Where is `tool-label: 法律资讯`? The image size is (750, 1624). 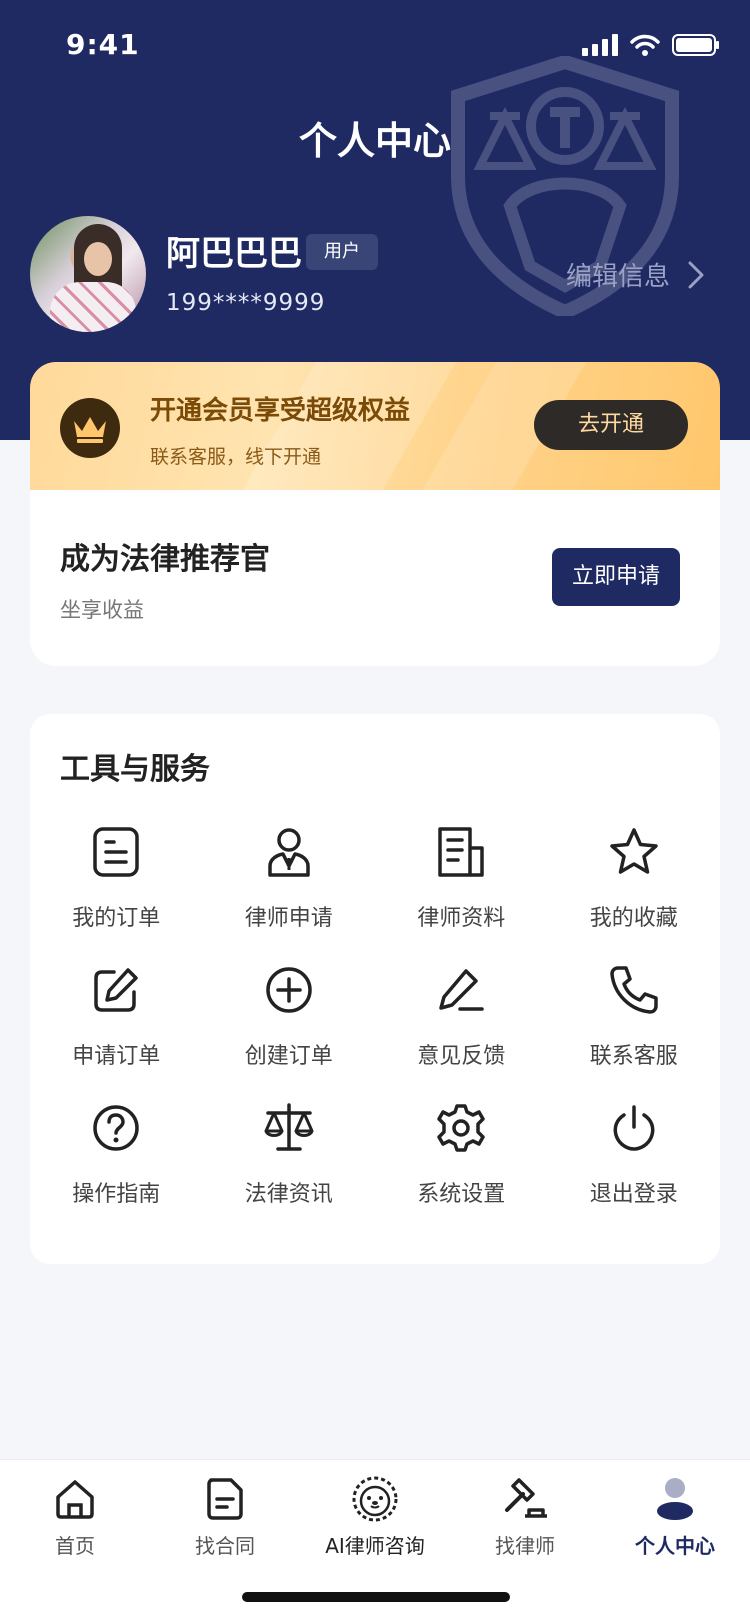
tool-label: 法律资讯 is located at coordinates (288, 1194).